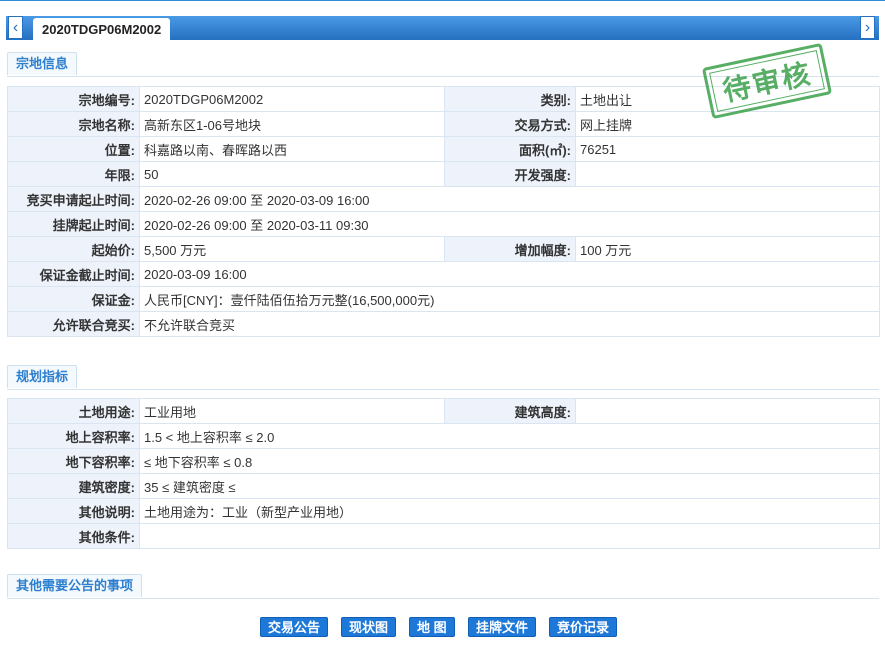 This screenshot has width=885, height=653. Describe the element at coordinates (73, 199) in the screenshot. I see `apply-period-label: 竞买申请起止时间:` at that location.